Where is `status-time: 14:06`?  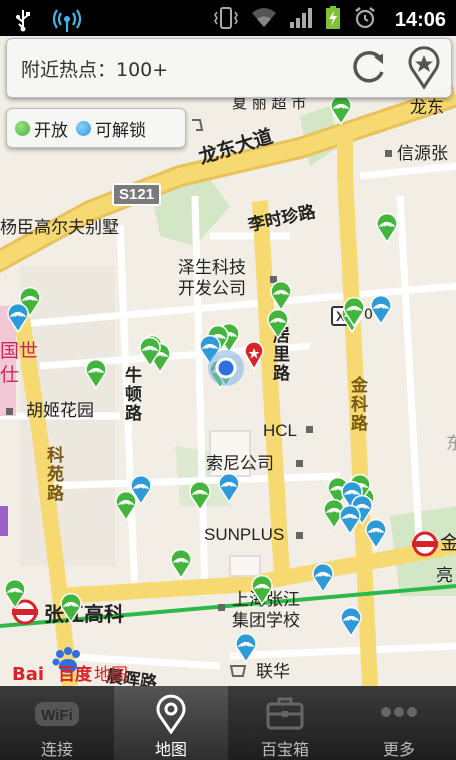 status-time: 14:06 is located at coordinates (420, 19).